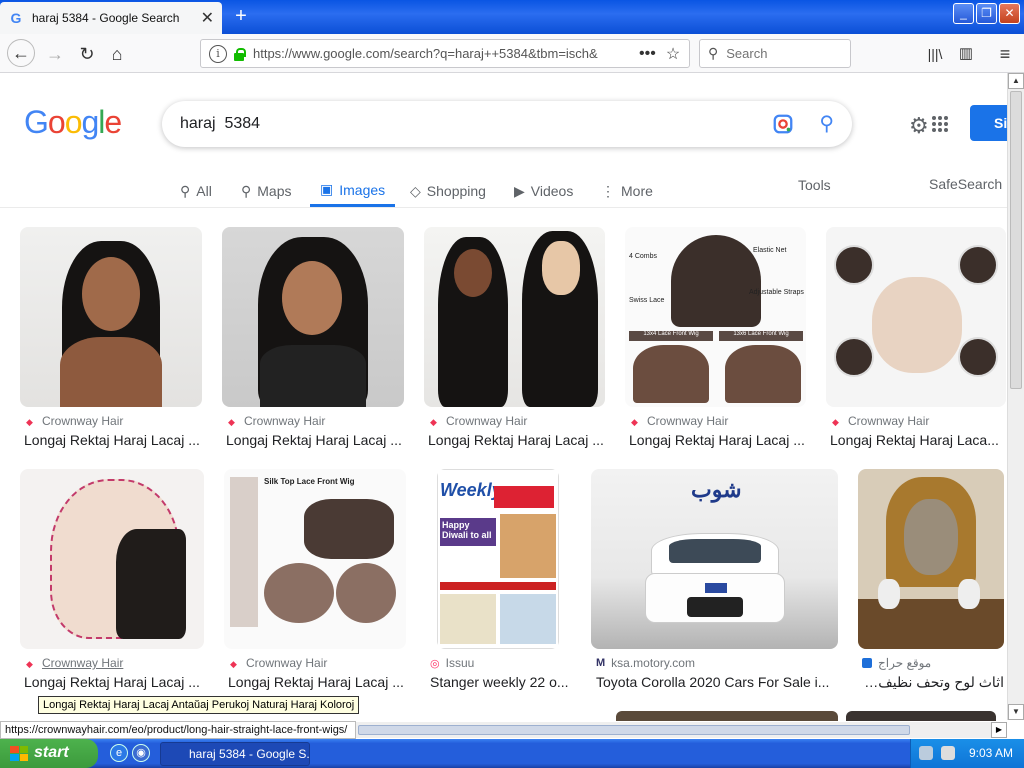  What do you see at coordinates (963, 13) in the screenshot?
I see `minimize-button: _` at bounding box center [963, 13].